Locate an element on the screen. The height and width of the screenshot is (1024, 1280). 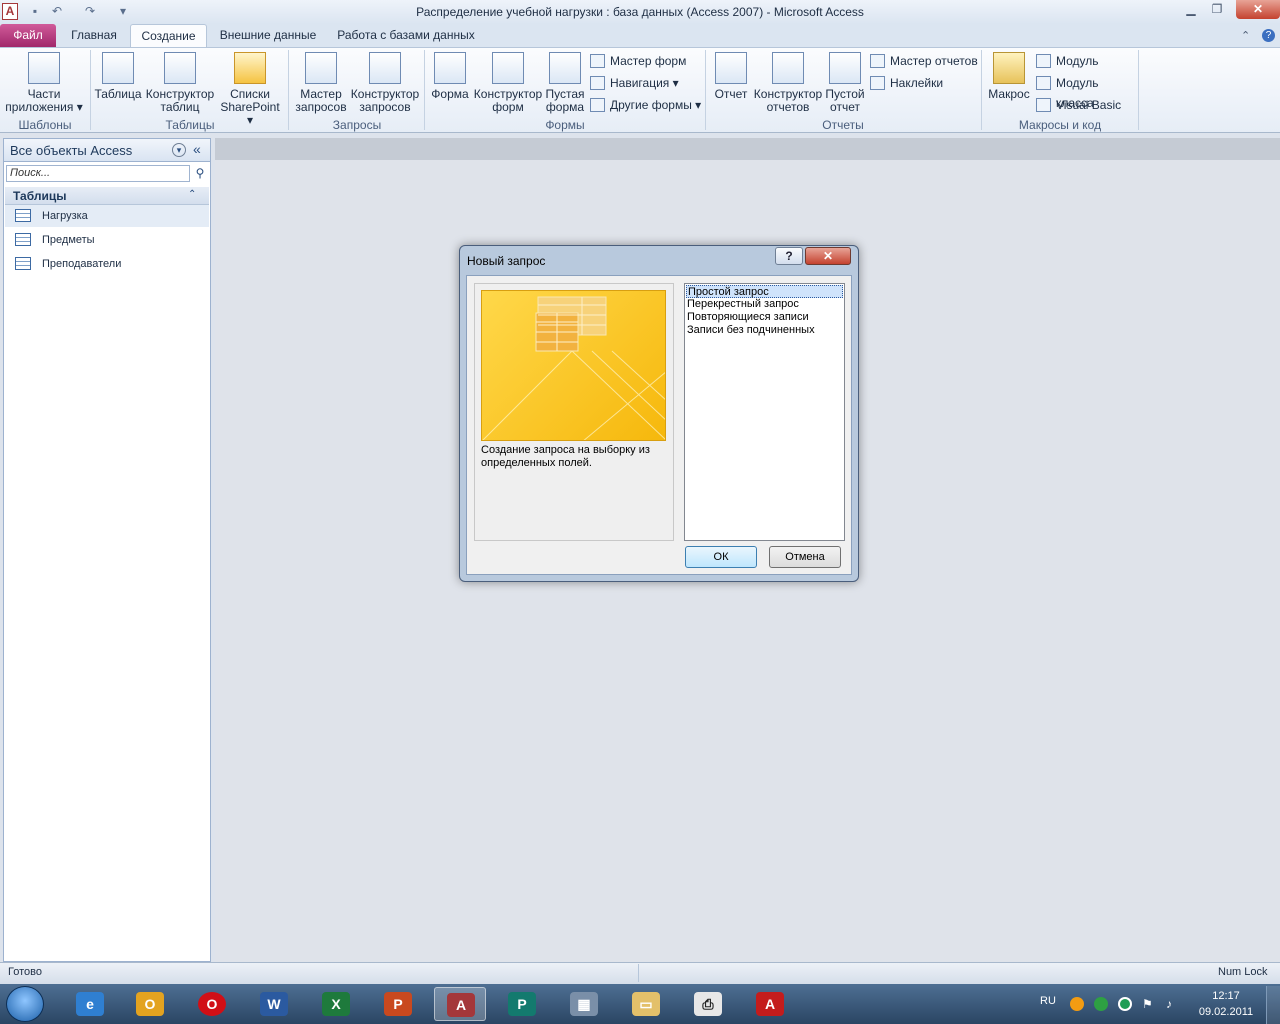
list-item-crosstab-query: Перекрестный запрос is located at coordinates (764, 304).